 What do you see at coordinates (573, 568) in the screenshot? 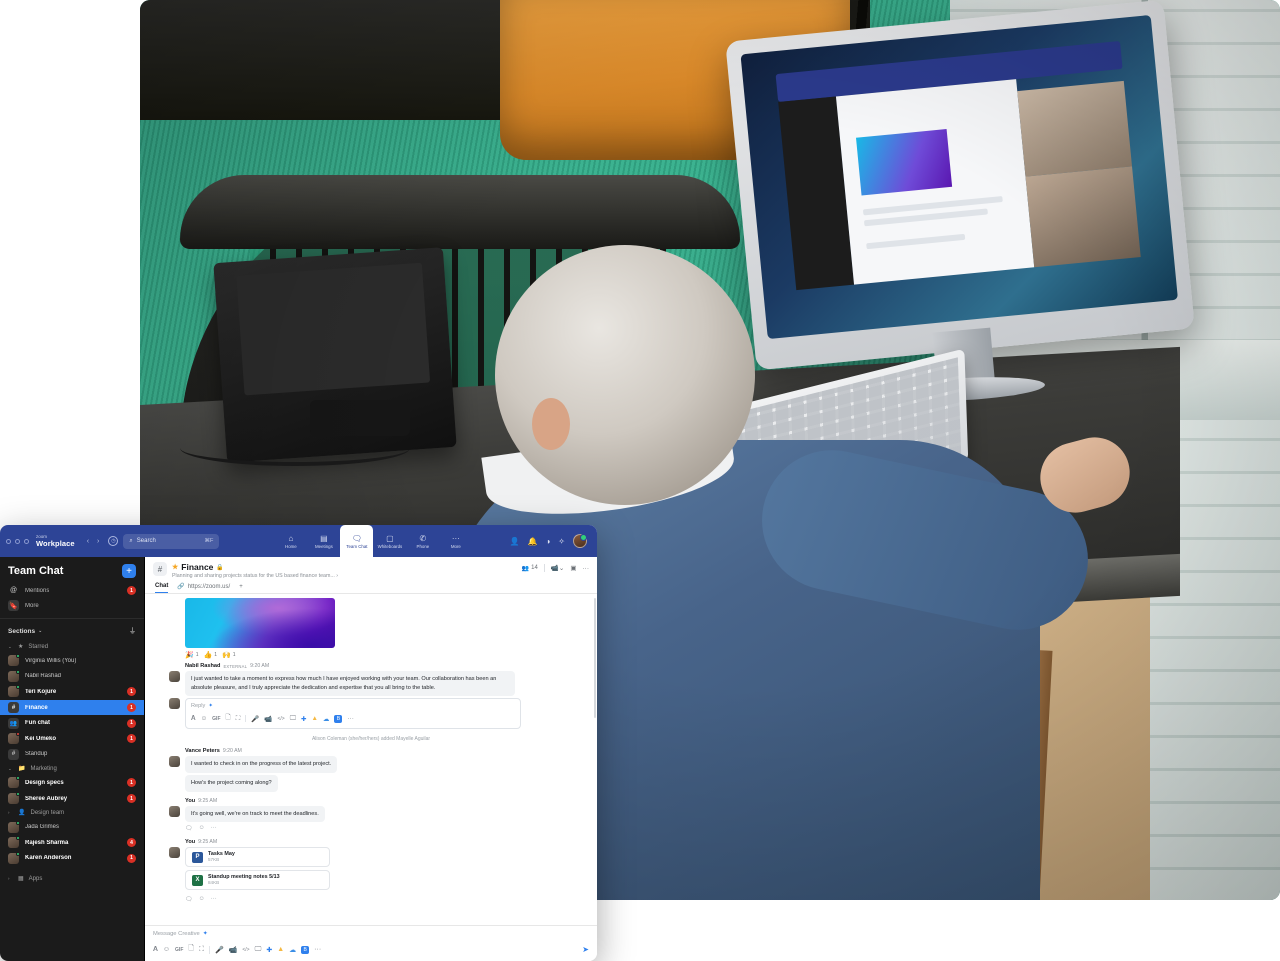
I see `panel-icon: ▣` at bounding box center [573, 568].